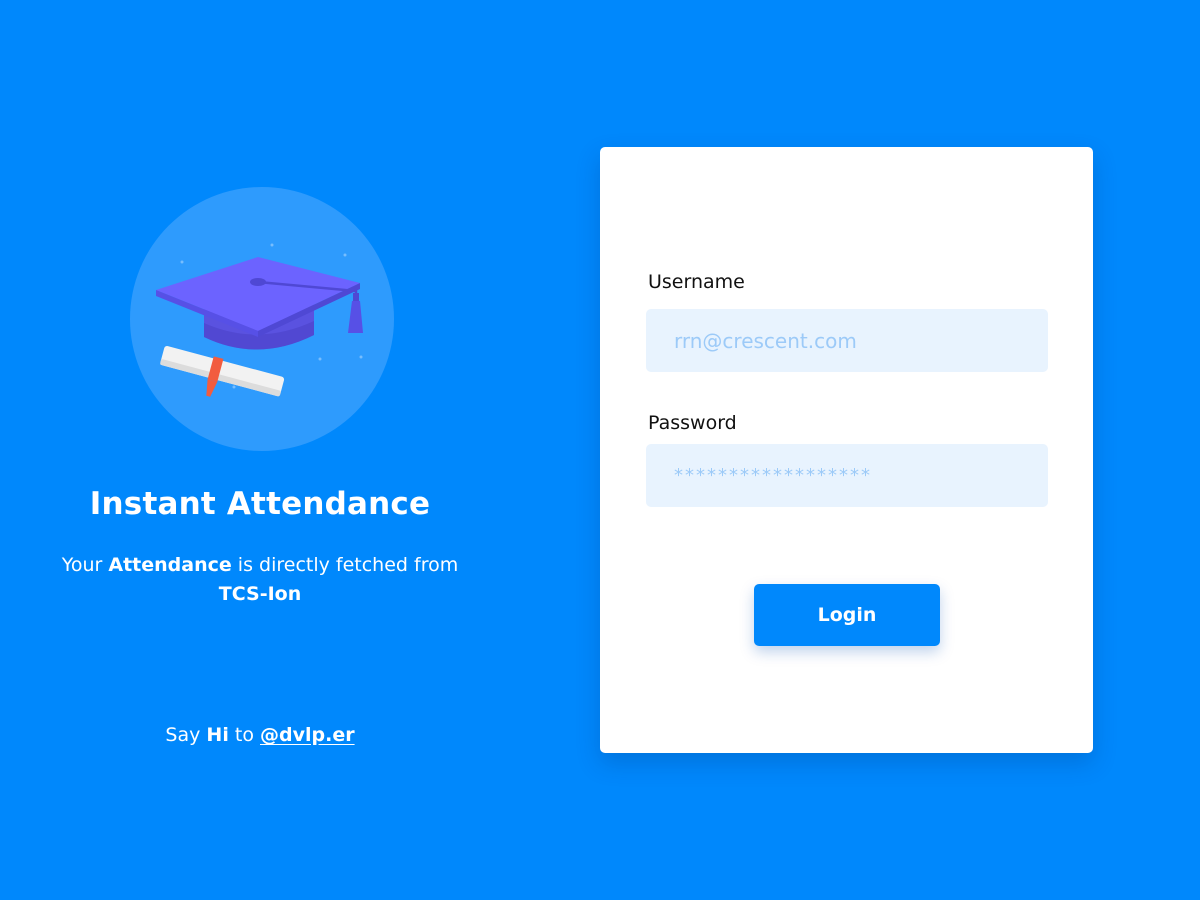 This screenshot has height=900, width=1200. What do you see at coordinates (345, 565) in the screenshot?
I see `tagline-middle: is directly fetched from` at bounding box center [345, 565].